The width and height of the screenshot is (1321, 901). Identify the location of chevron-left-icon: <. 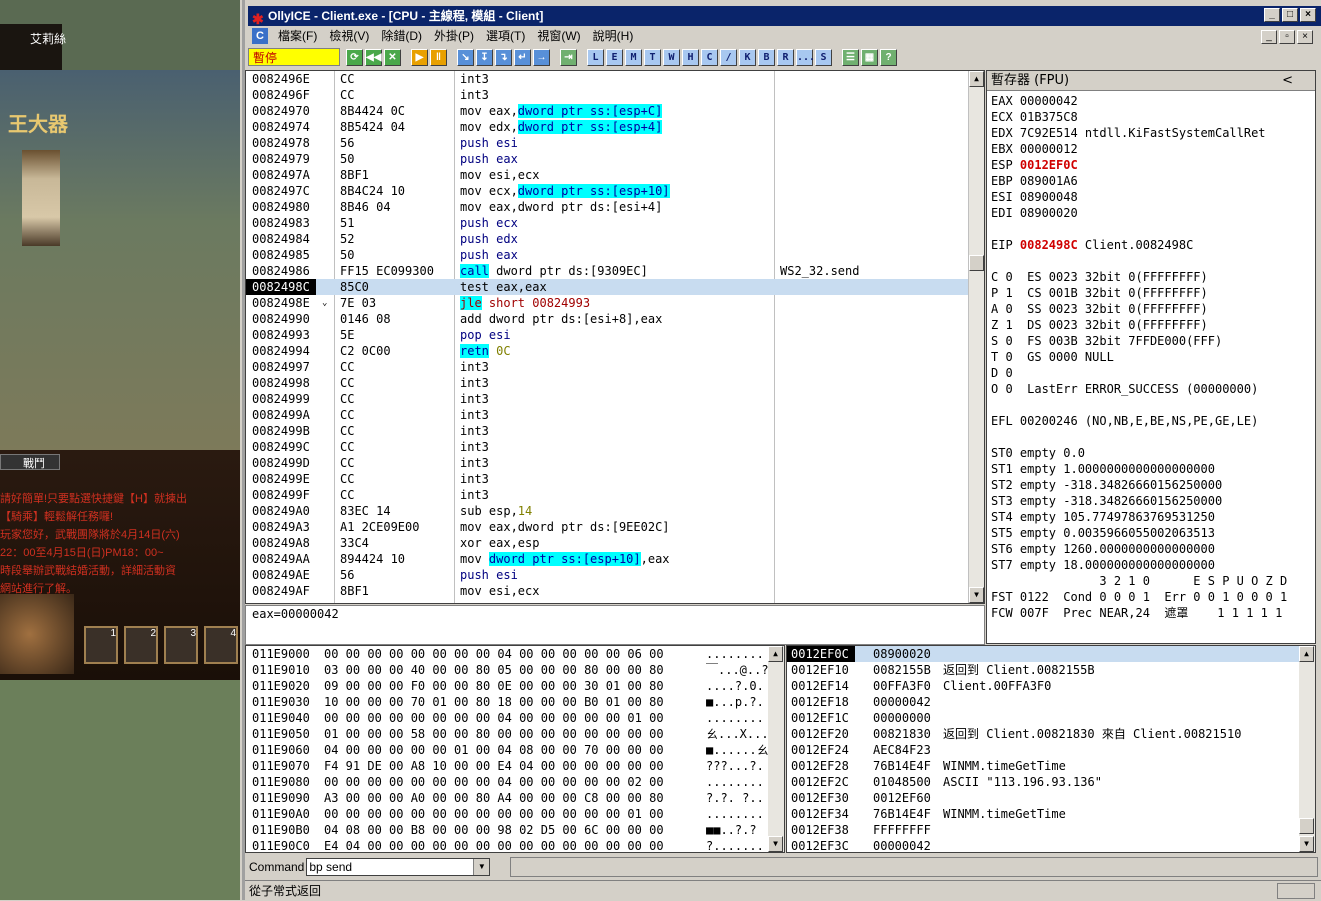
(1287, 81).